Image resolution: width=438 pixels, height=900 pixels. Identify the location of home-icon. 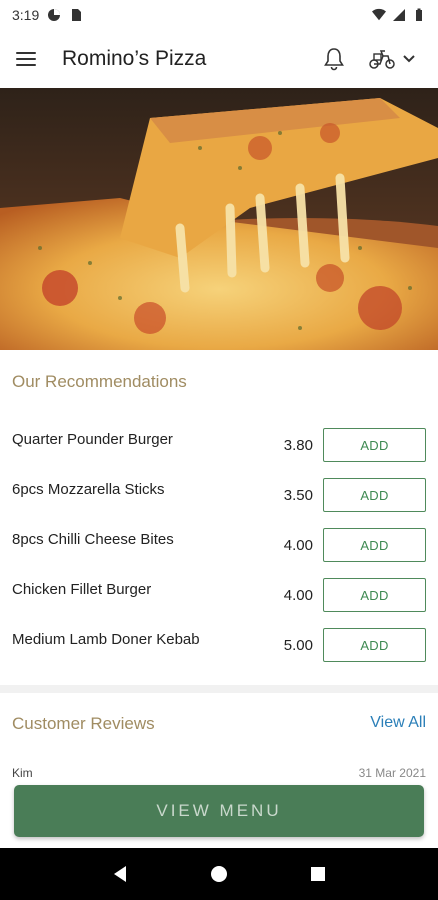
(219, 874).